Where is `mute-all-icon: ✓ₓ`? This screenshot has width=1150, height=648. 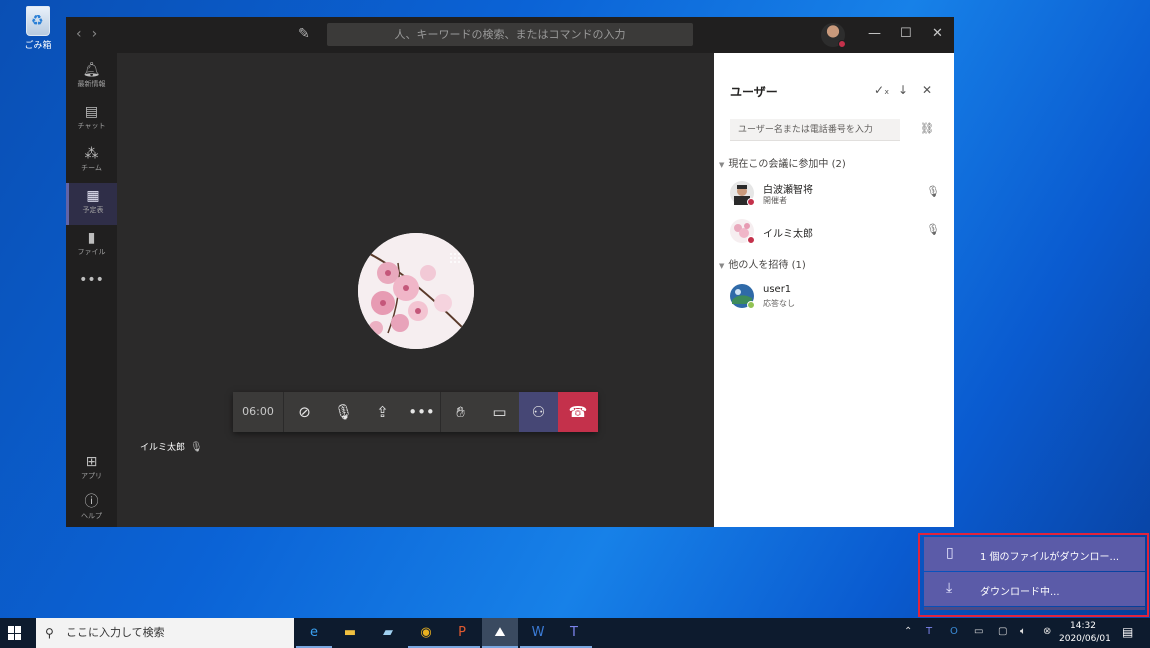 mute-all-icon: ✓ₓ is located at coordinates (881, 90).